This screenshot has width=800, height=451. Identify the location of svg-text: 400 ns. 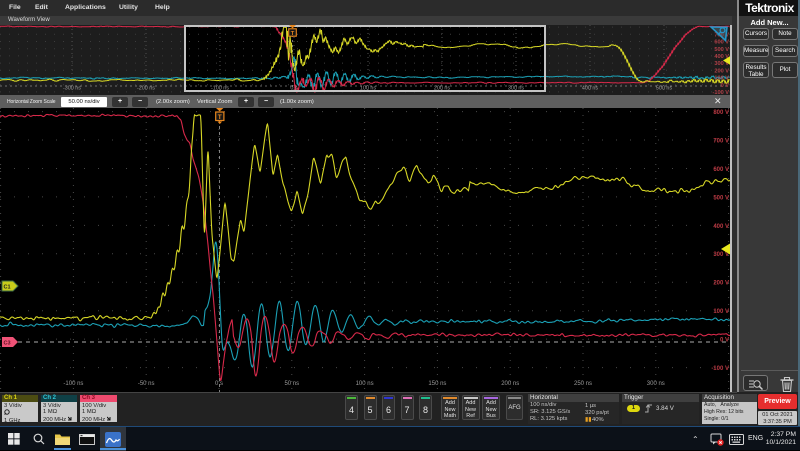
(590, 89).